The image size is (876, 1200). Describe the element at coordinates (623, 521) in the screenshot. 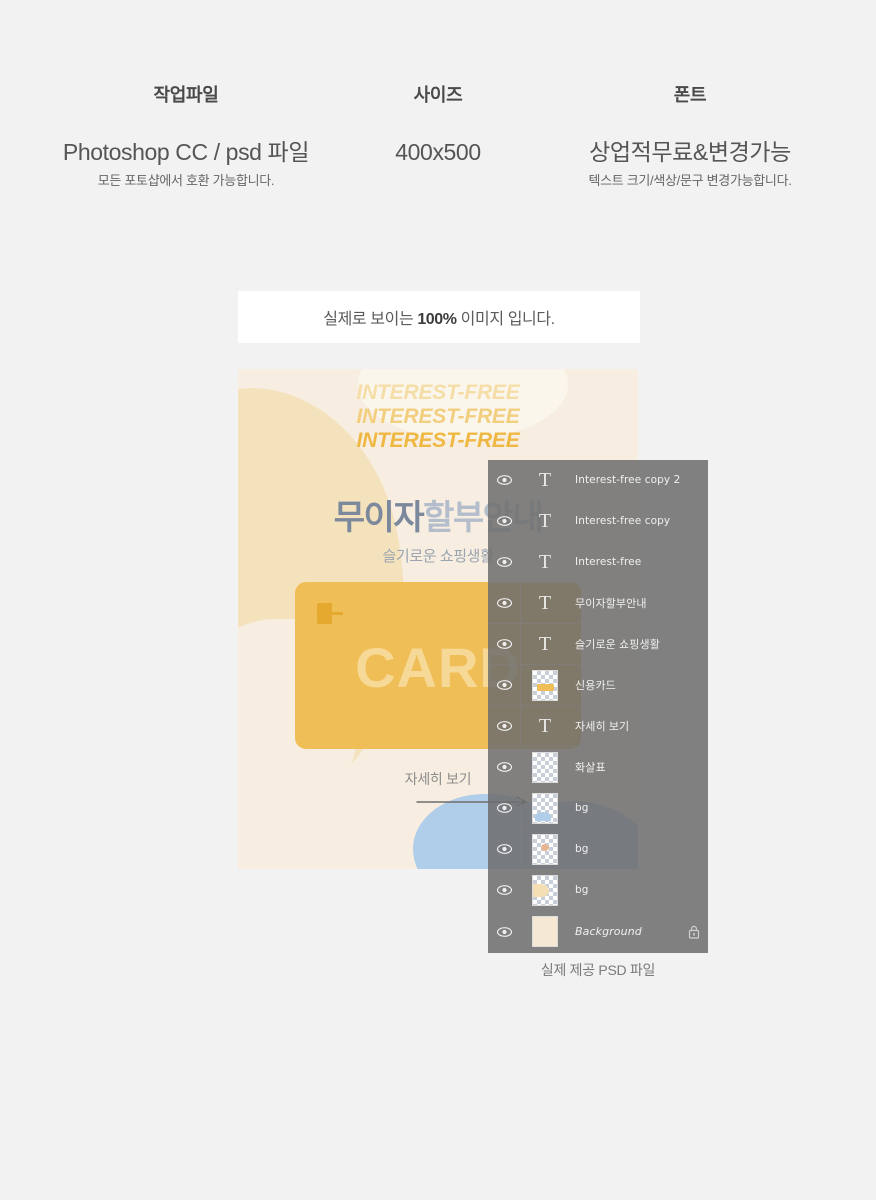

I see `layer-name-label: Interest-free copy` at that location.